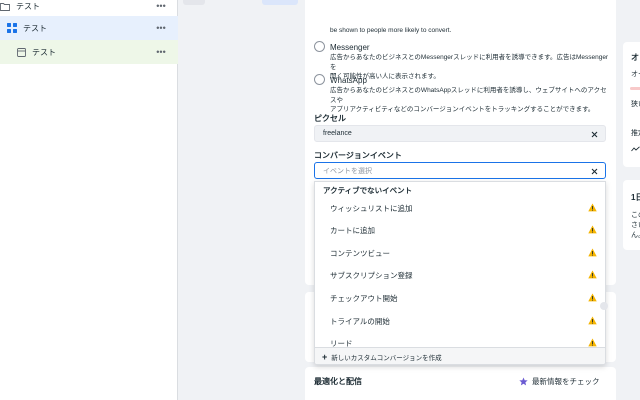 The height and width of the screenshot is (400, 640). What do you see at coordinates (368, 190) in the screenshot?
I see `dropdown-heading: アクティブでないイベント` at bounding box center [368, 190].